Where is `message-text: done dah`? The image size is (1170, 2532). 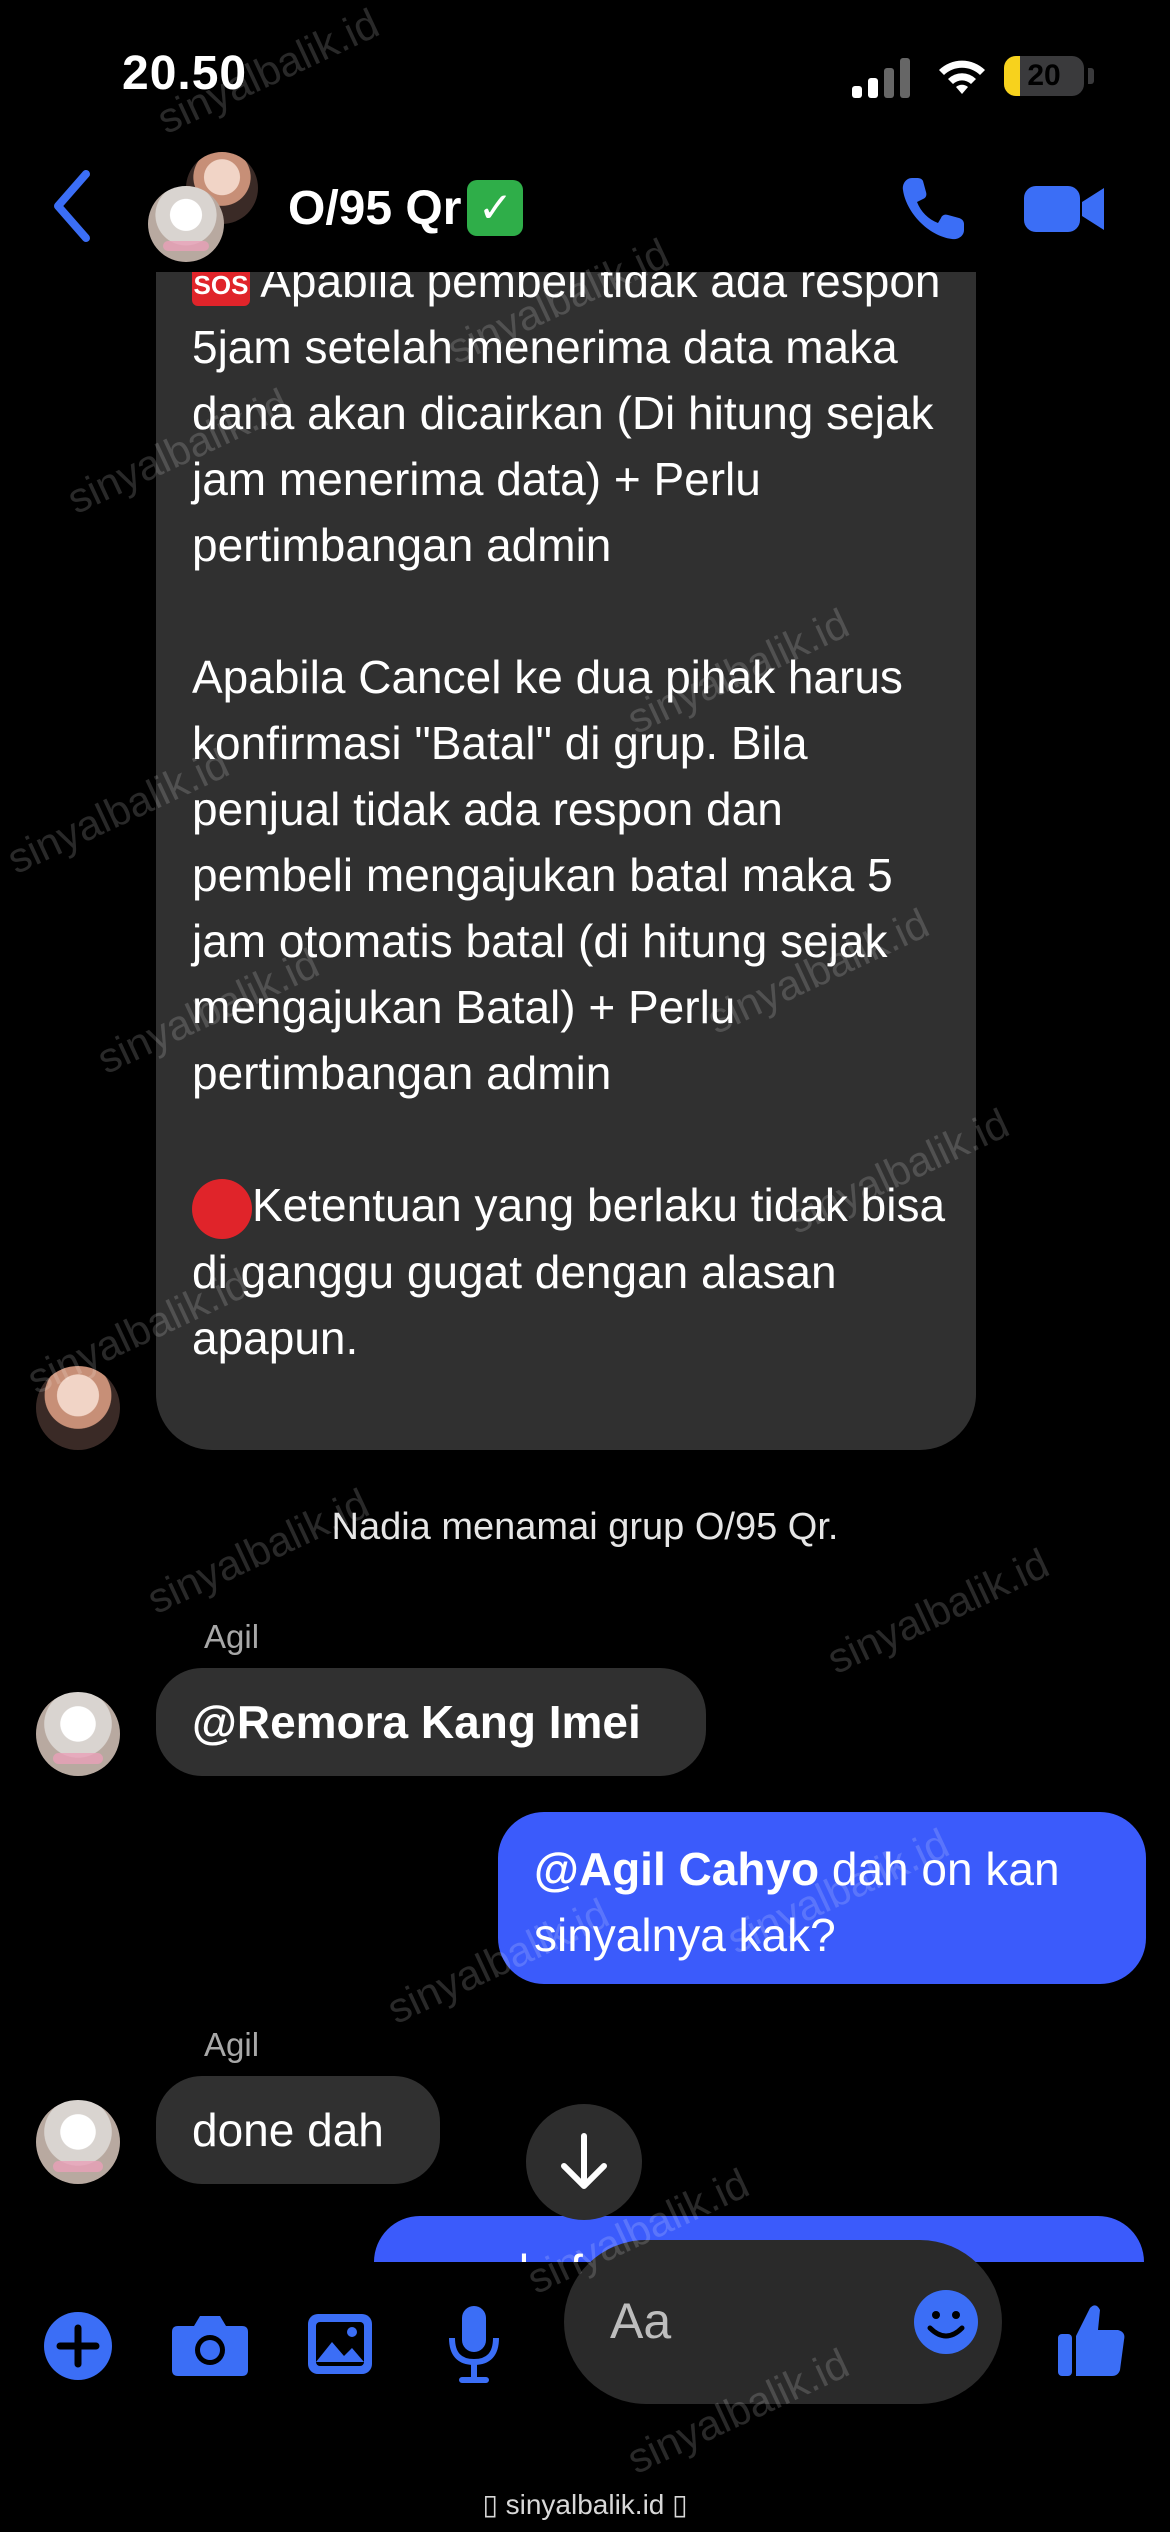
message-text: done dah is located at coordinates (288, 2130).